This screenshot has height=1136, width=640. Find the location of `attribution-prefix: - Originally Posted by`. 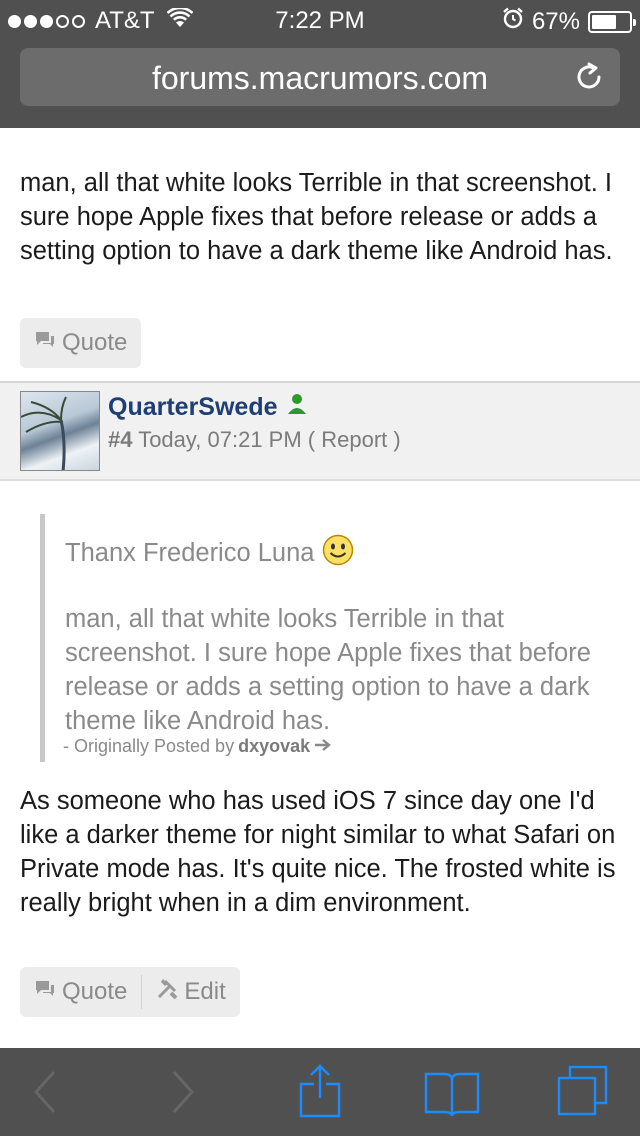

attribution-prefix: - Originally Posted by is located at coordinates (149, 746).